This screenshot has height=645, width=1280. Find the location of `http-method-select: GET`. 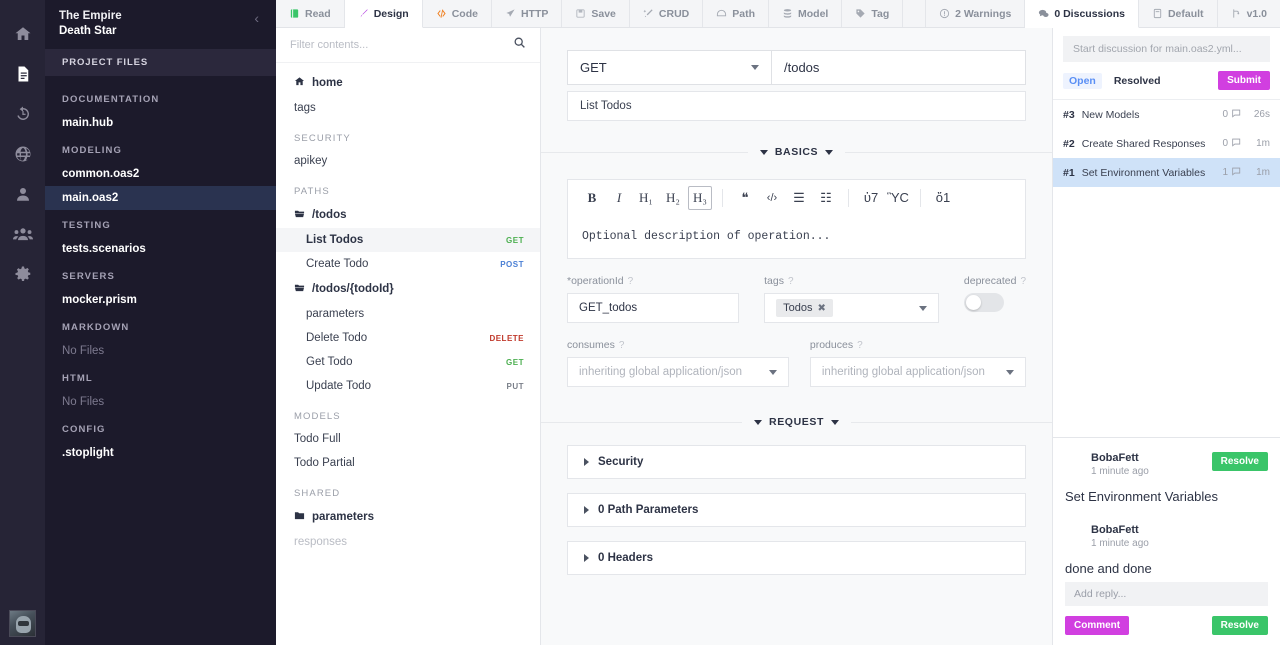

http-method-select: GET is located at coordinates (669, 67).